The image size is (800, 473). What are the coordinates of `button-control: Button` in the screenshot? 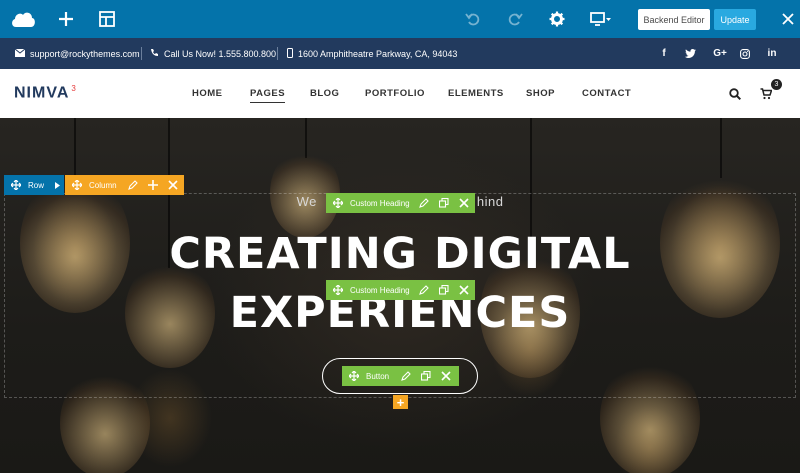 It's located at (400, 376).